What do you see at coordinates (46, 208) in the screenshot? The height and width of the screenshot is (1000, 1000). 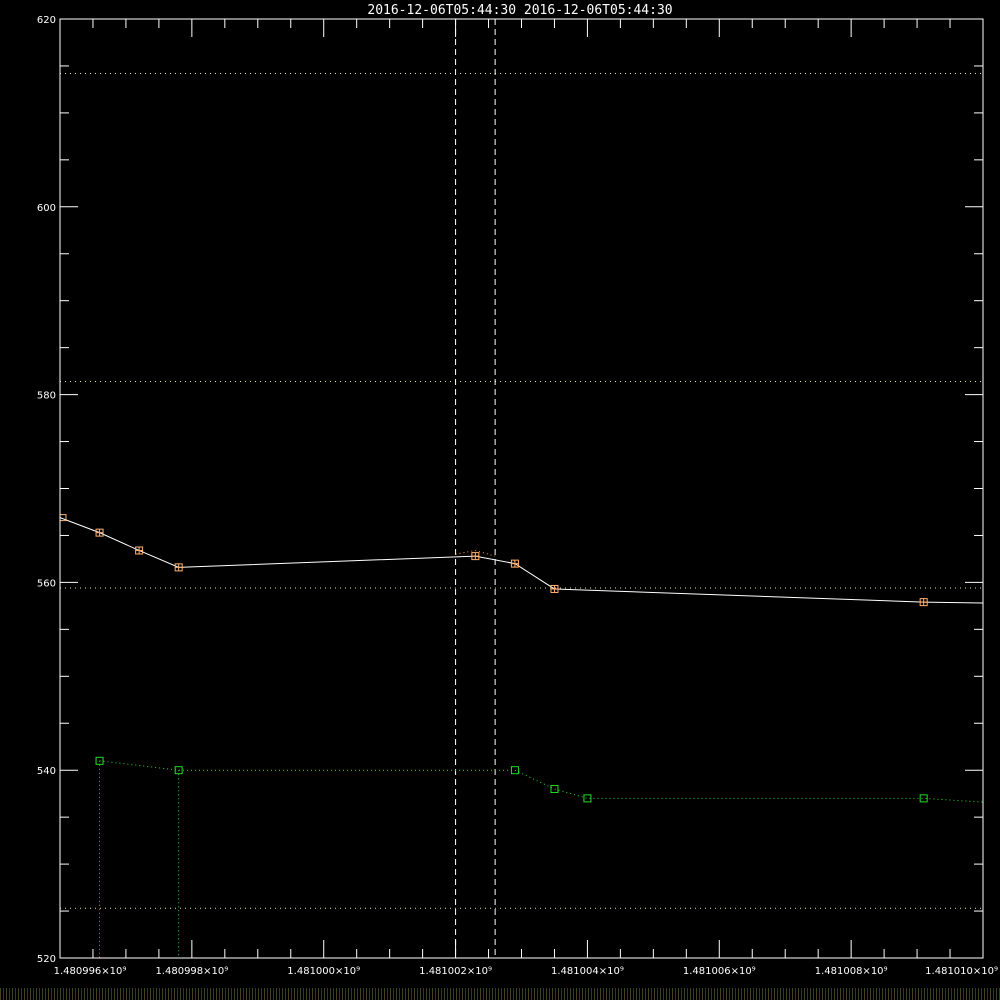 I see `y-tick-label: 600` at bounding box center [46, 208].